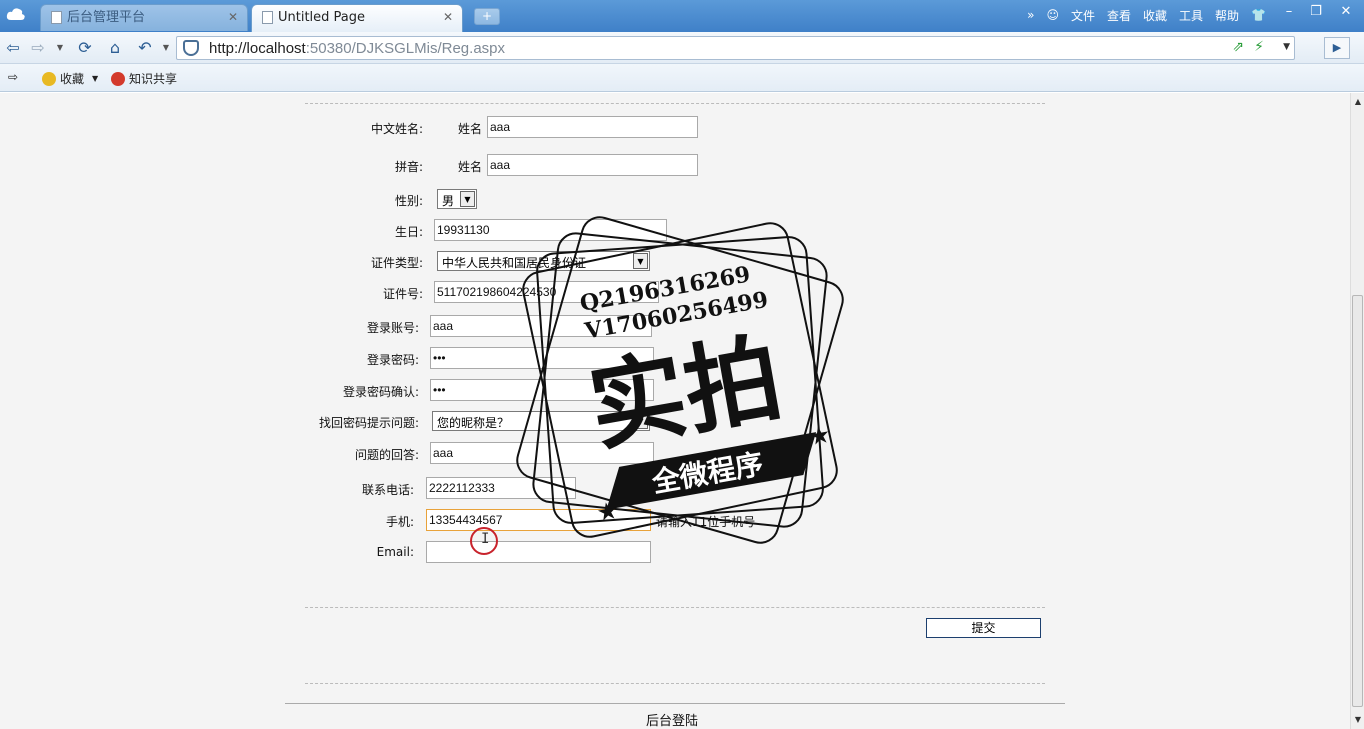  I want to click on answer-input: aaa, so click(542, 453).